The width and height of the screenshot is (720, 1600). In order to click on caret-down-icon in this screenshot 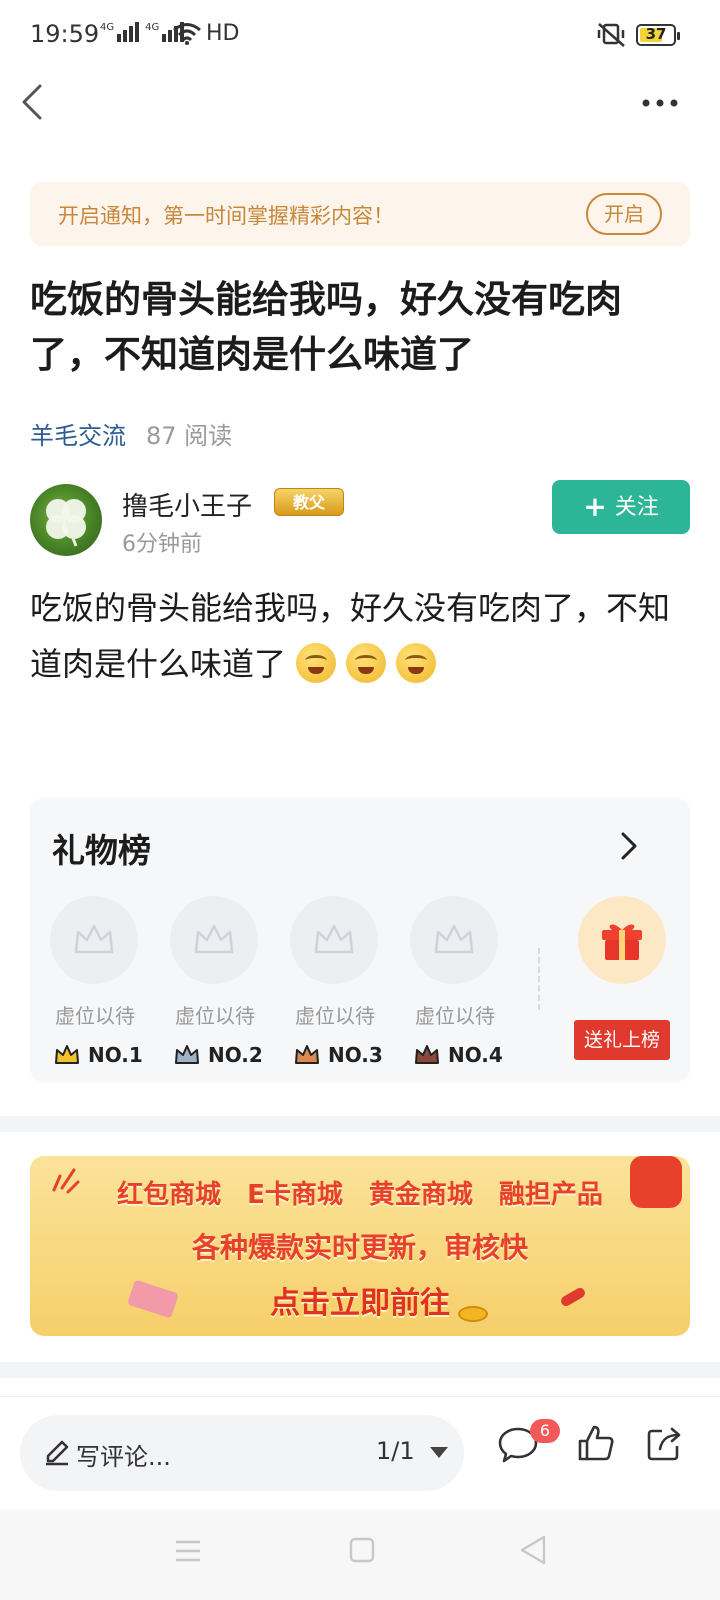, I will do `click(439, 1452)`.